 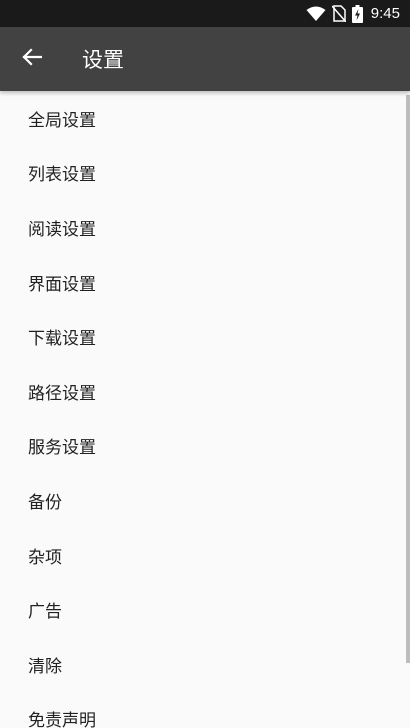 I want to click on settings-item-reading: 阅读设置, so click(x=205, y=227).